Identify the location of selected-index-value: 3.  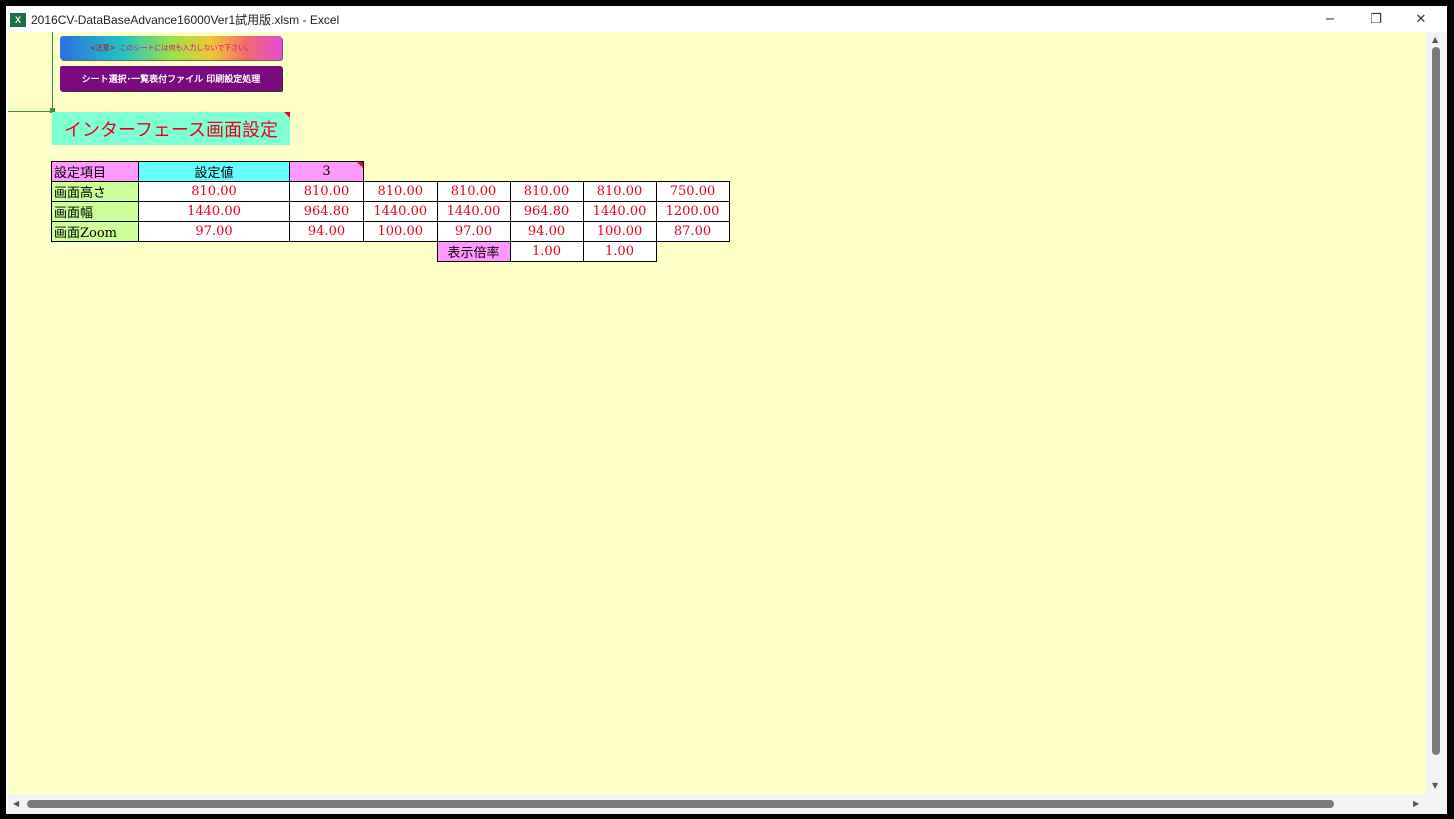
(326, 171).